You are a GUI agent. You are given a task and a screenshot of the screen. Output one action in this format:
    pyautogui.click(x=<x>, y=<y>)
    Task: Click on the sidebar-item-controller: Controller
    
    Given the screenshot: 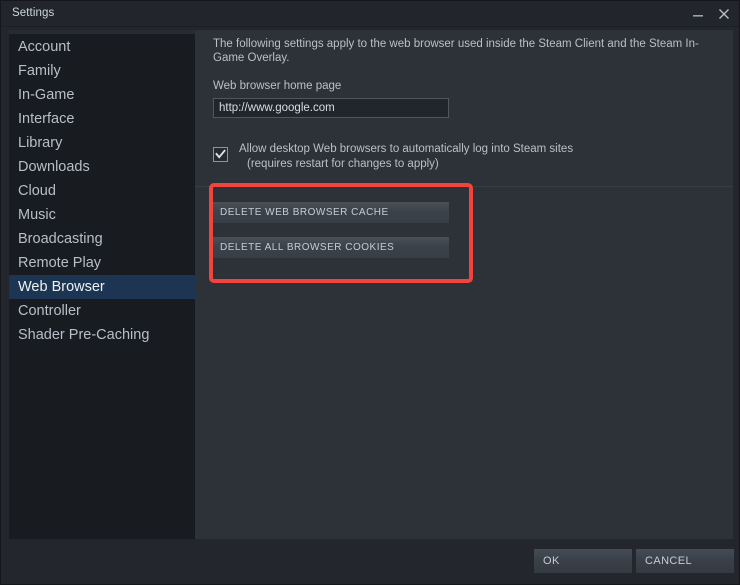 What is the action you would take?
    pyautogui.click(x=102, y=311)
    